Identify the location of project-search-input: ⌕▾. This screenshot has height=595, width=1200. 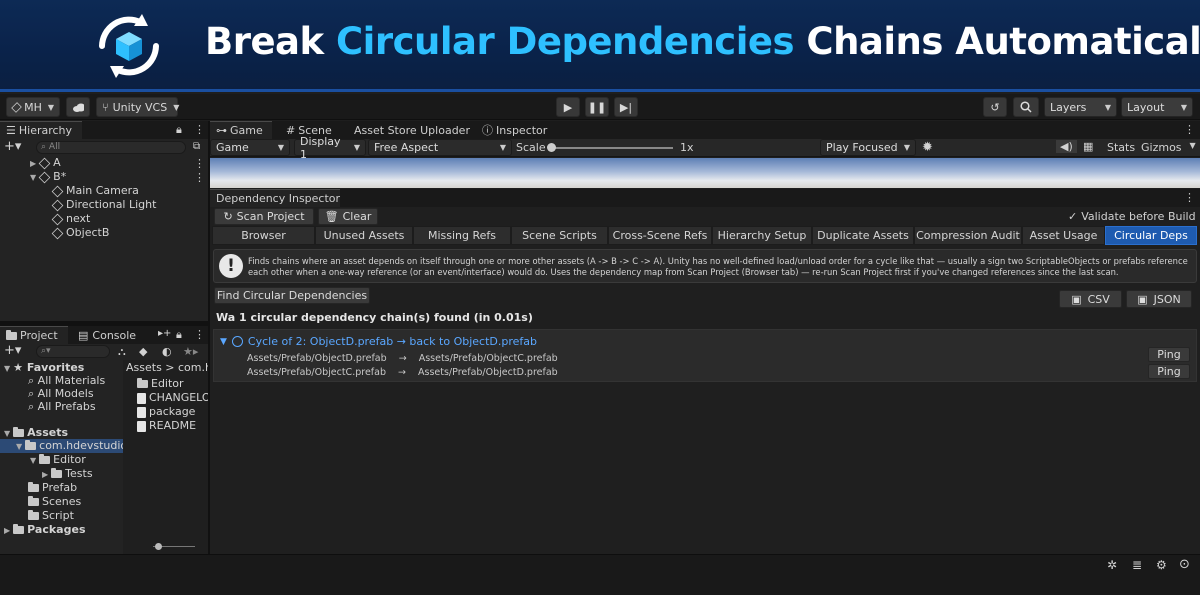
(73, 351).